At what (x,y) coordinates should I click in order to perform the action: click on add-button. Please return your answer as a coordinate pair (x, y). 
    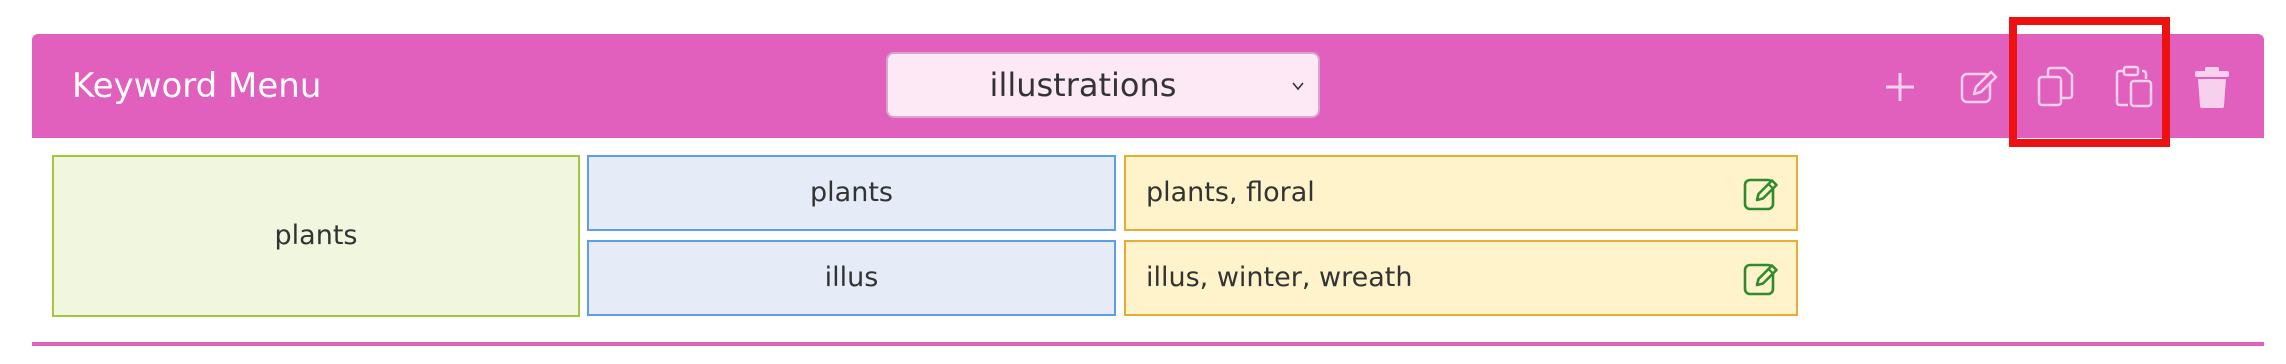
    Looking at the image, I should click on (1900, 87).